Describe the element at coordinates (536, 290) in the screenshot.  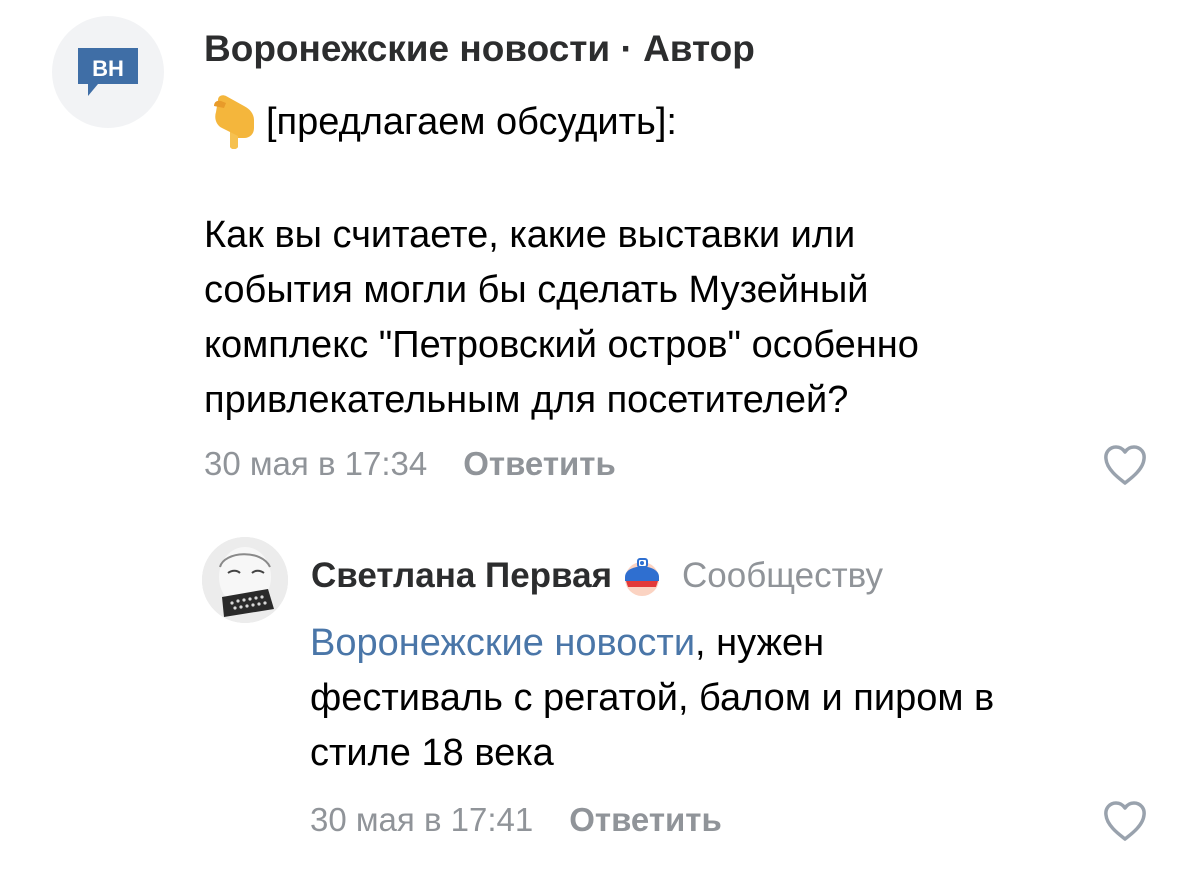
I see `comment-body-line: события могли бы сделать Музейный` at that location.